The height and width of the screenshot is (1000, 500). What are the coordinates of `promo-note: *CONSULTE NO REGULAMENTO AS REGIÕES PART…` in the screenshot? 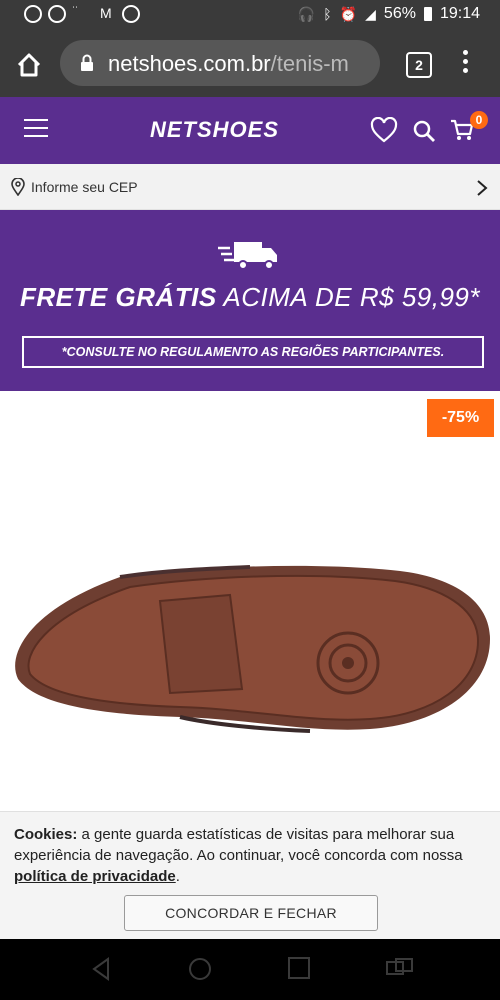 It's located at (253, 352).